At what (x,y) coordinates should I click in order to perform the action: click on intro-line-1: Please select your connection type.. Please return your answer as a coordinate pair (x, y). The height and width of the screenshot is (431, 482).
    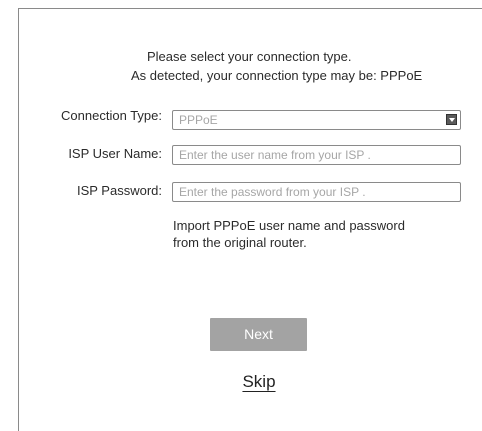
    Looking at the image, I should click on (249, 56).